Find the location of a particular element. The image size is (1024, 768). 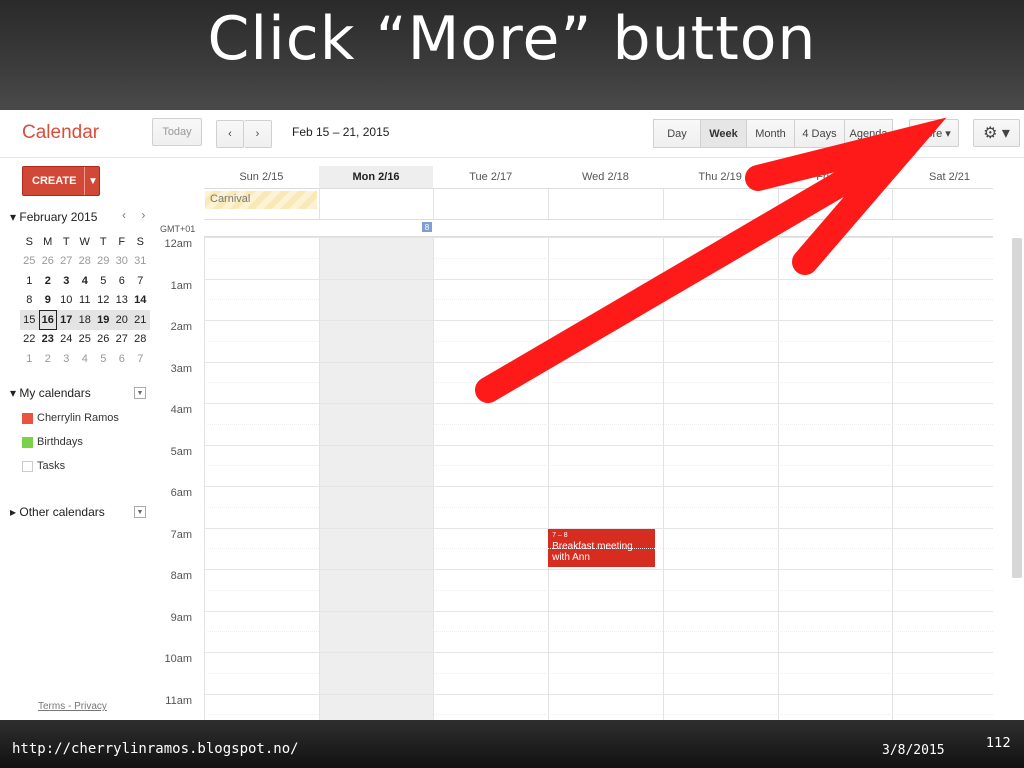

mini-calendar-day: 17 is located at coordinates (66, 320).